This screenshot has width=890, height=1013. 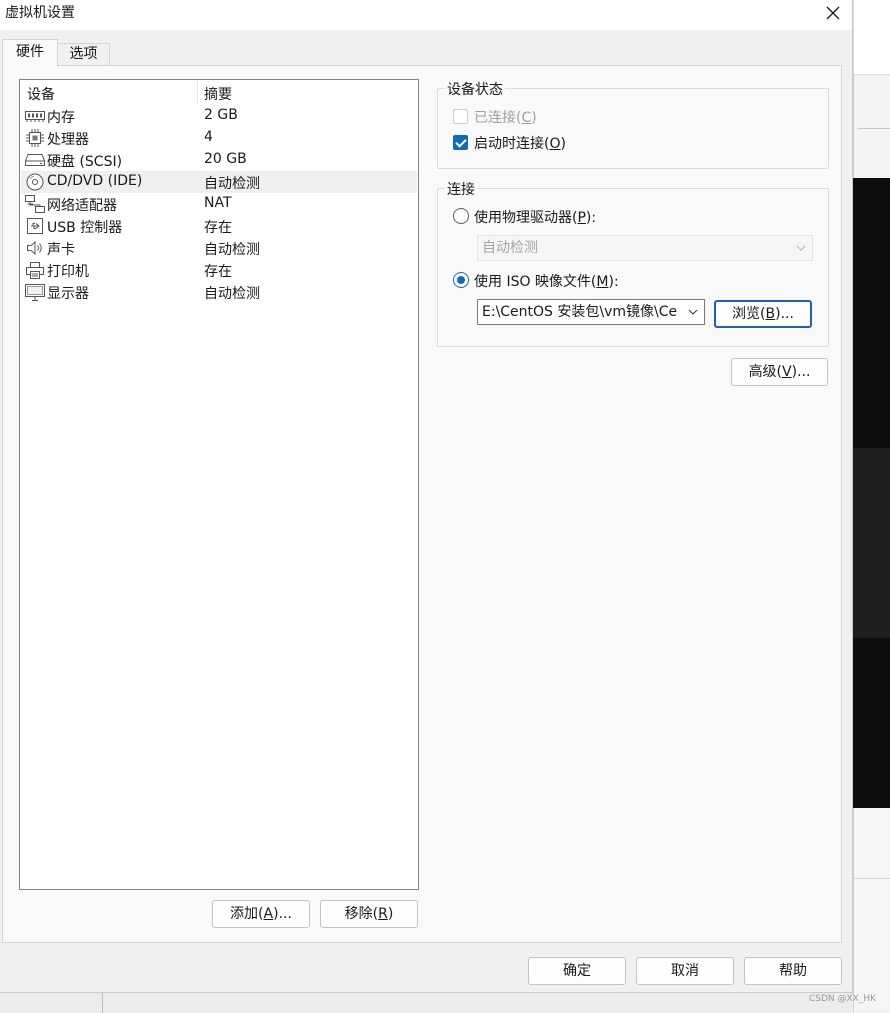 I want to click on iso-image-radio, so click(x=461, y=280).